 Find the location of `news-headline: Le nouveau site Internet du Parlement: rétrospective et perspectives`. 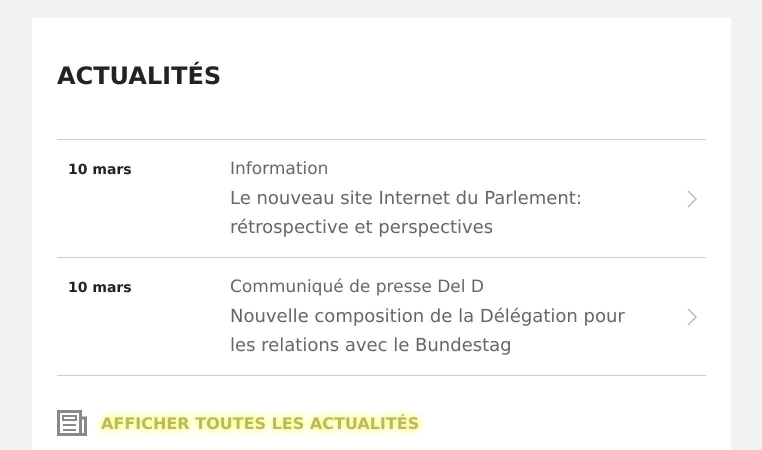

news-headline: Le nouveau site Internet du Parlement: rétrospective et perspectives is located at coordinates (430, 213).